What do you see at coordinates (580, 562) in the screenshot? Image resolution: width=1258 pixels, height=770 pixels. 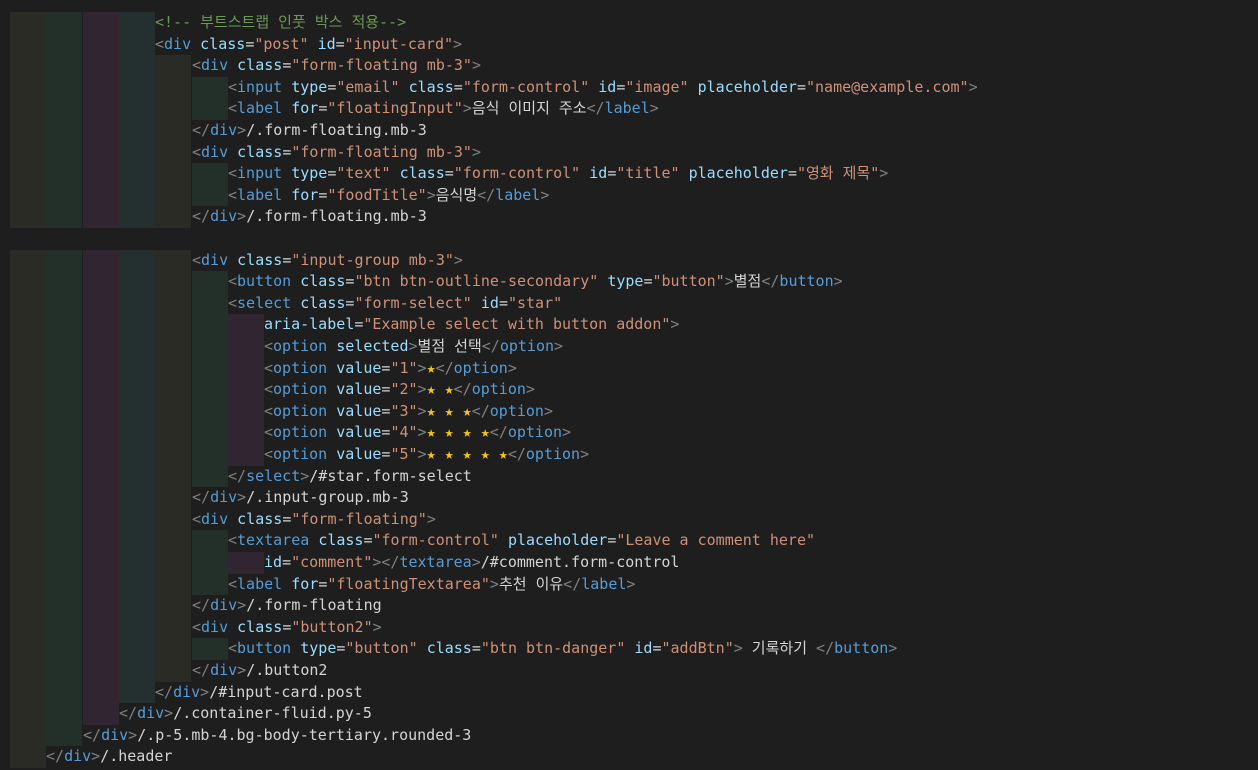 I see `code-token: /#comment.form-control` at bounding box center [580, 562].